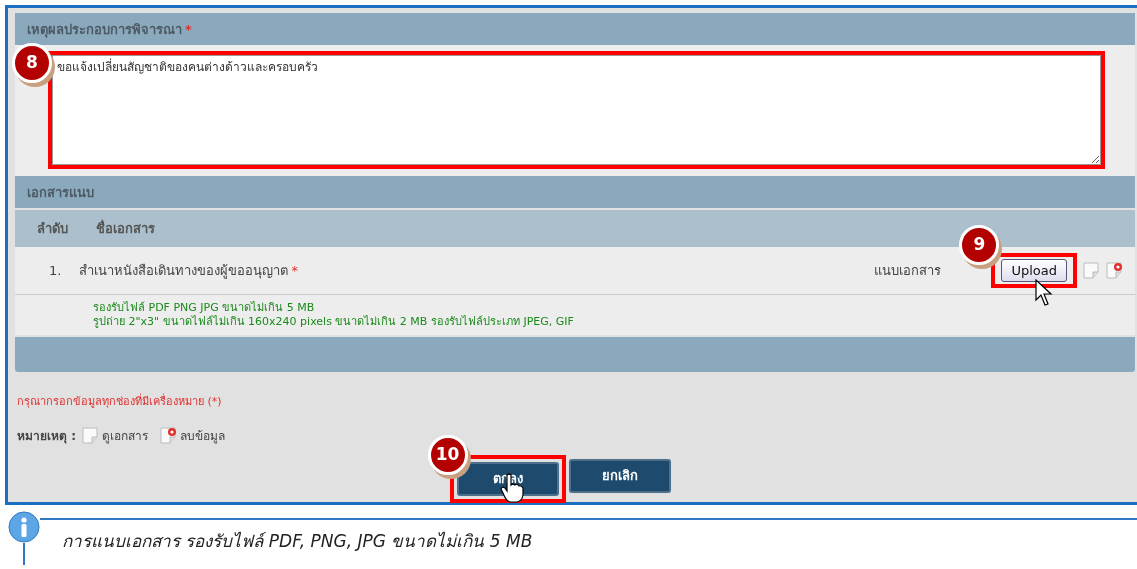  Describe the element at coordinates (104, 29) in the screenshot. I see `section-title: เหตุผลประกอบการพิจารณา` at that location.